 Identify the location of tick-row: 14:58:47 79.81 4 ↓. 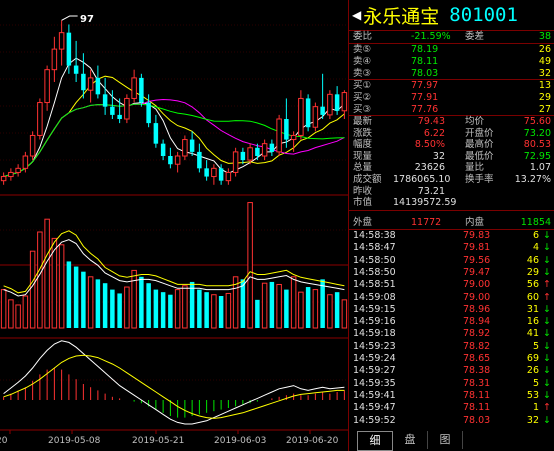
(452, 248).